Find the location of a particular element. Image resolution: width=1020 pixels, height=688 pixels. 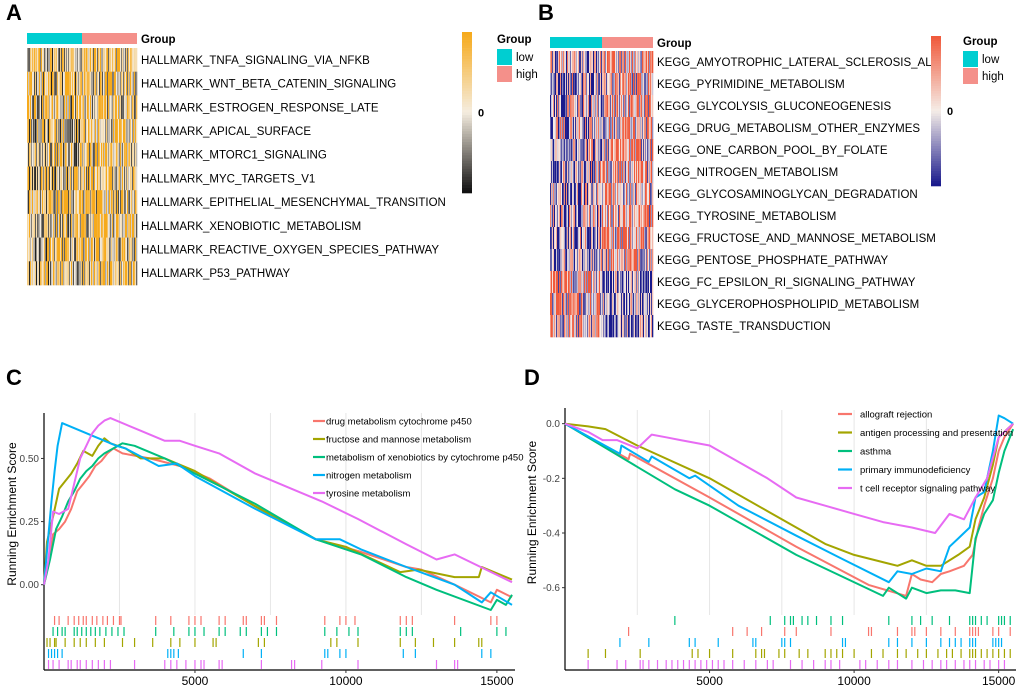

y-tick-label: -0.4 is located at coordinates (552, 534).